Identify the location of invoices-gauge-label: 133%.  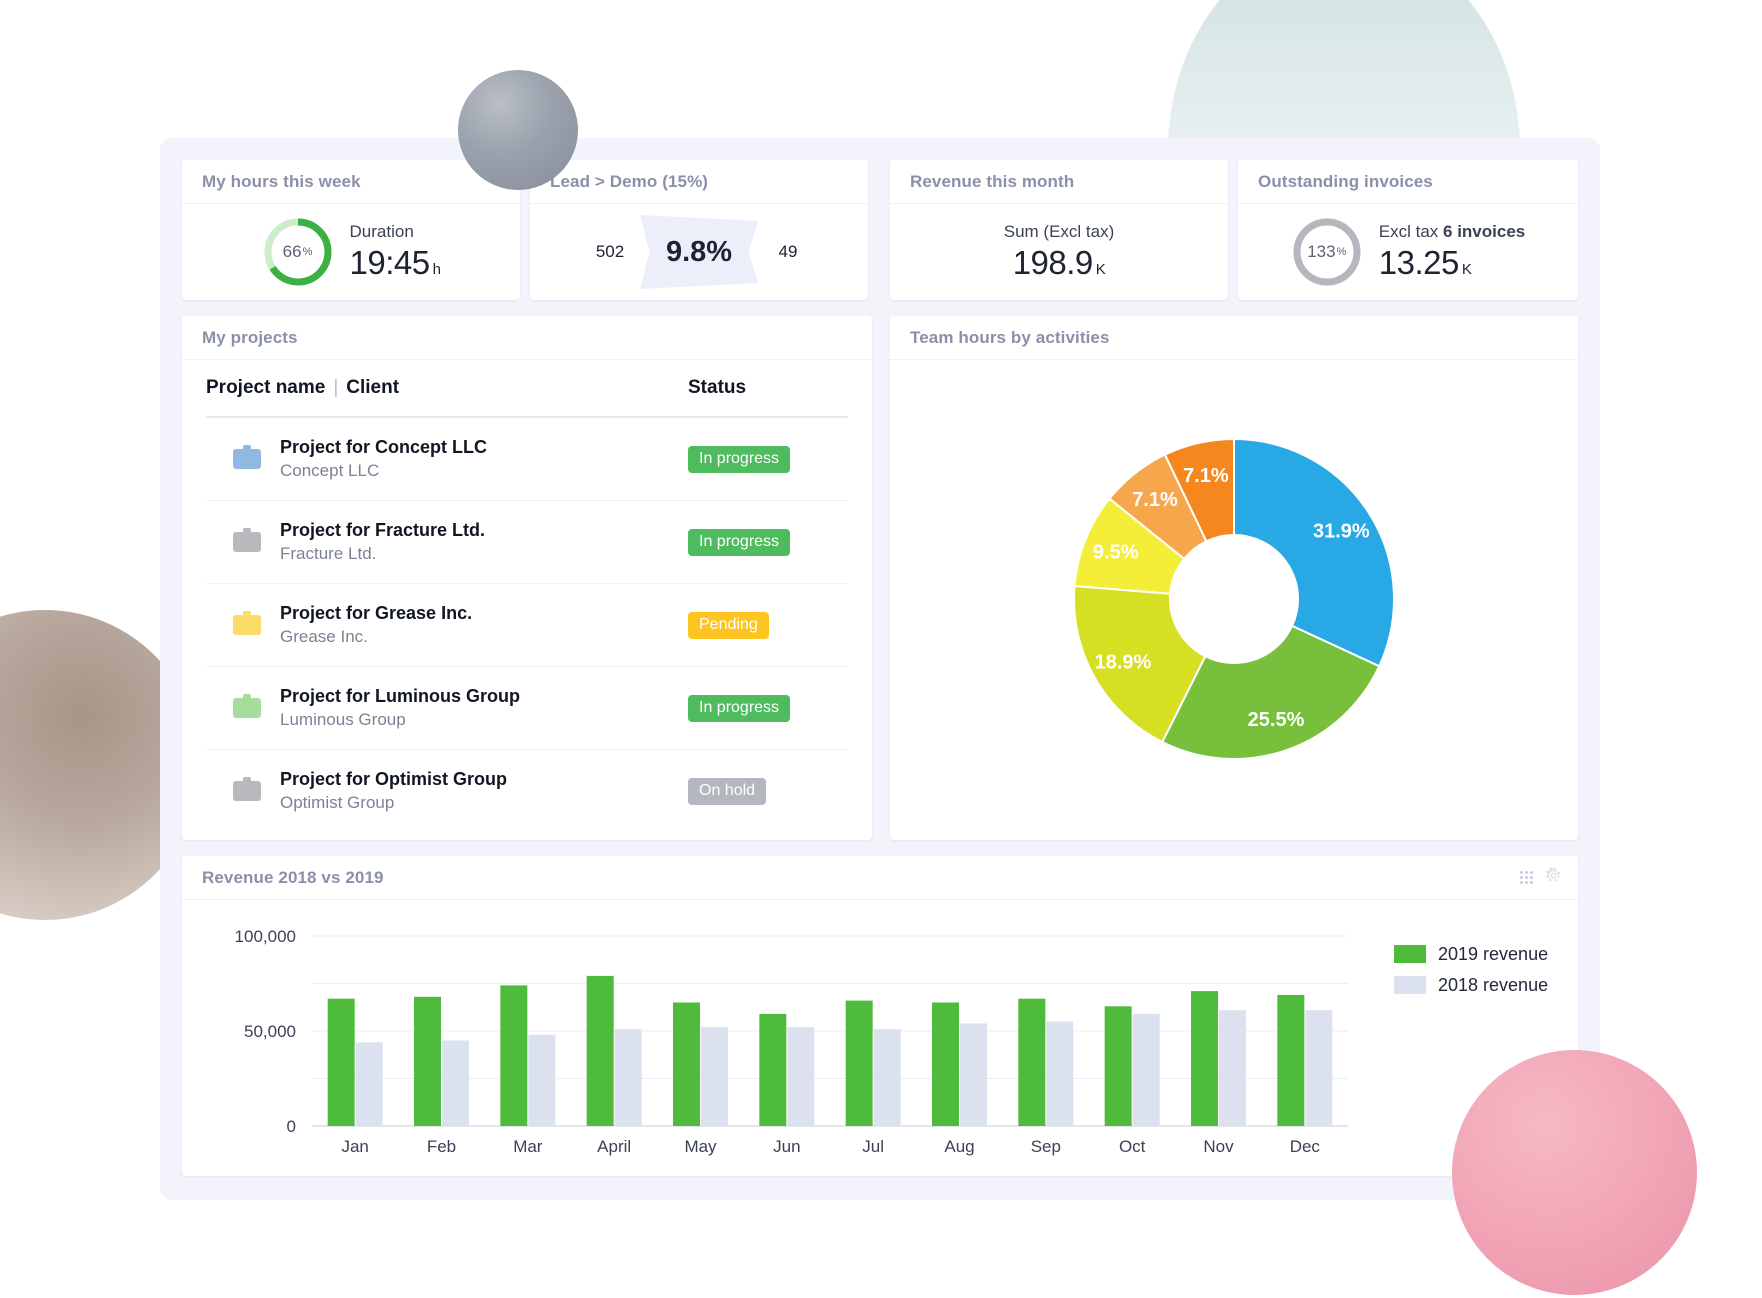
(1327, 251).